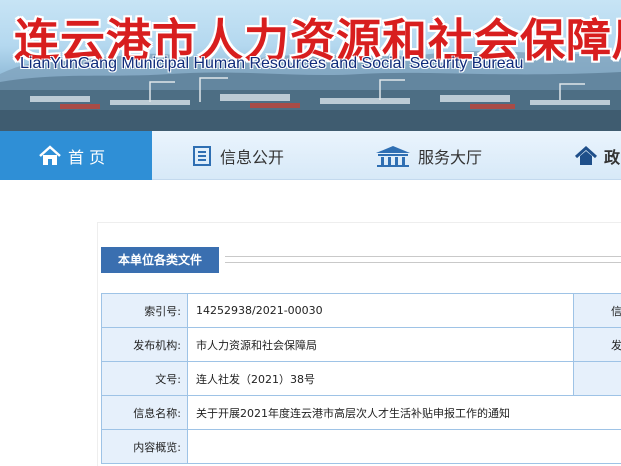 This screenshot has width=621, height=466. What do you see at coordinates (612, 157) in the screenshot?
I see `nav-item-label: 政` at bounding box center [612, 157].